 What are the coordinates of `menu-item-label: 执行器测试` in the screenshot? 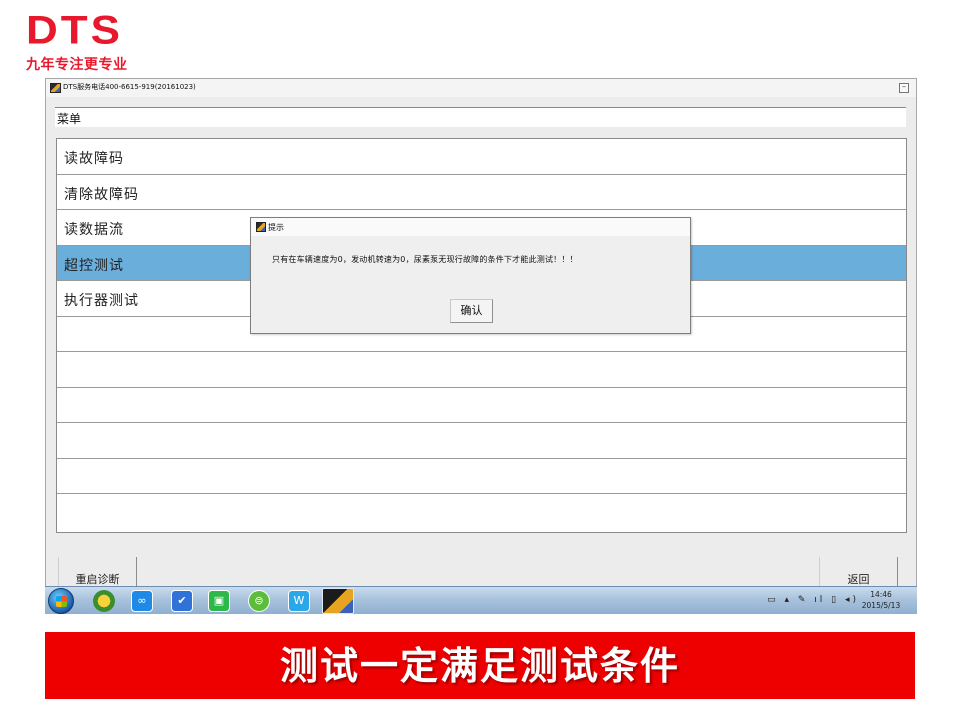 It's located at (101, 301).